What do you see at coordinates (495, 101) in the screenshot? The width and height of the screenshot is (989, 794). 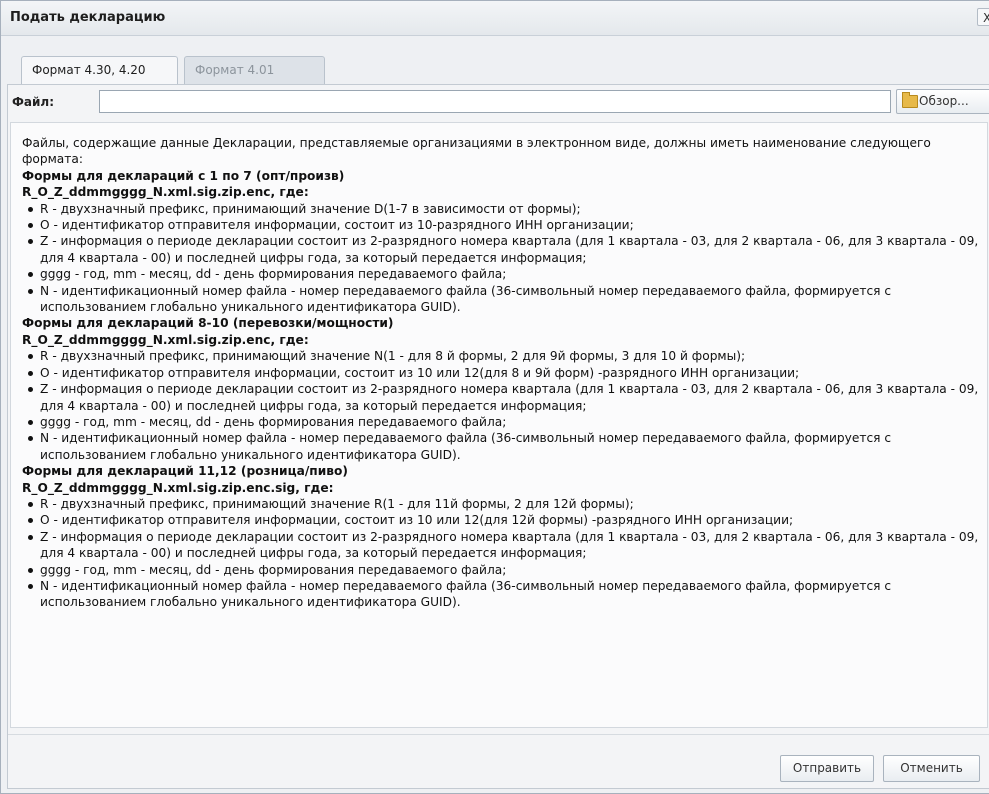 I see `file-path-input` at bounding box center [495, 101].